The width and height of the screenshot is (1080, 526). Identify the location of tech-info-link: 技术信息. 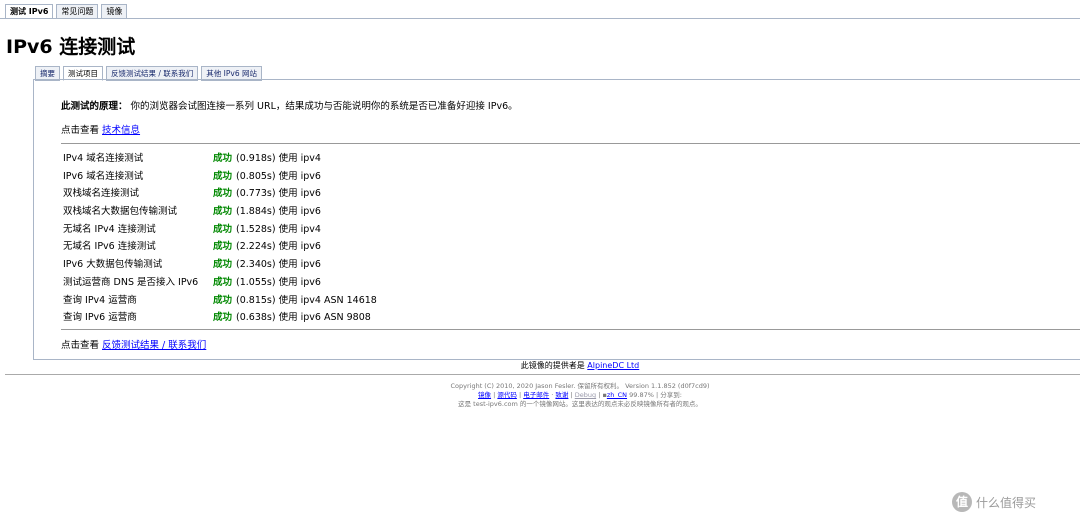
(121, 130).